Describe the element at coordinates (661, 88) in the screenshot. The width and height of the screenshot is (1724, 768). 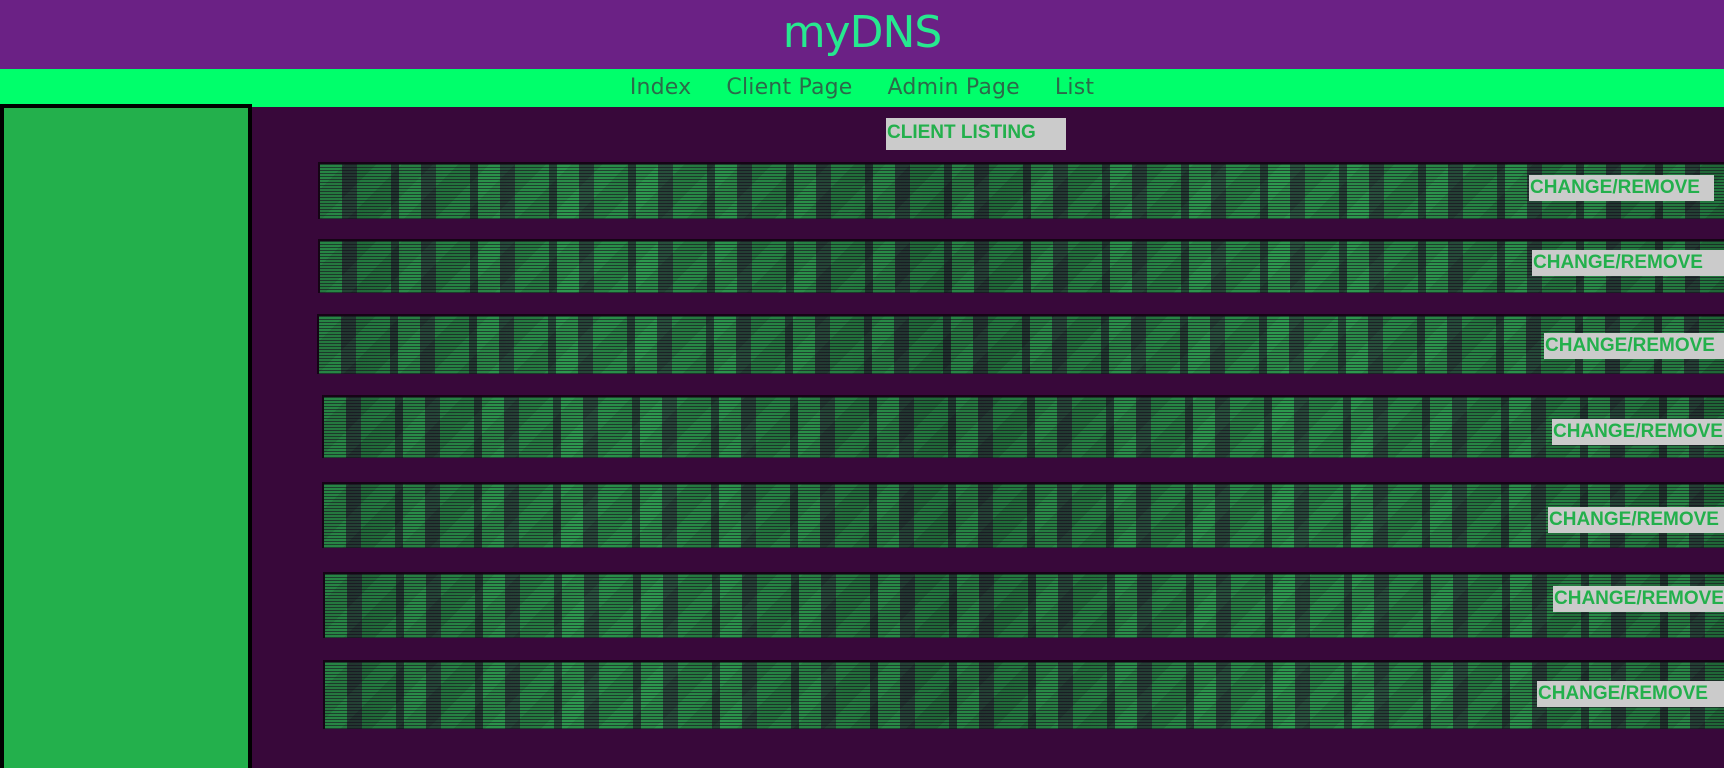
I see `nav-link-index: Index` at that location.